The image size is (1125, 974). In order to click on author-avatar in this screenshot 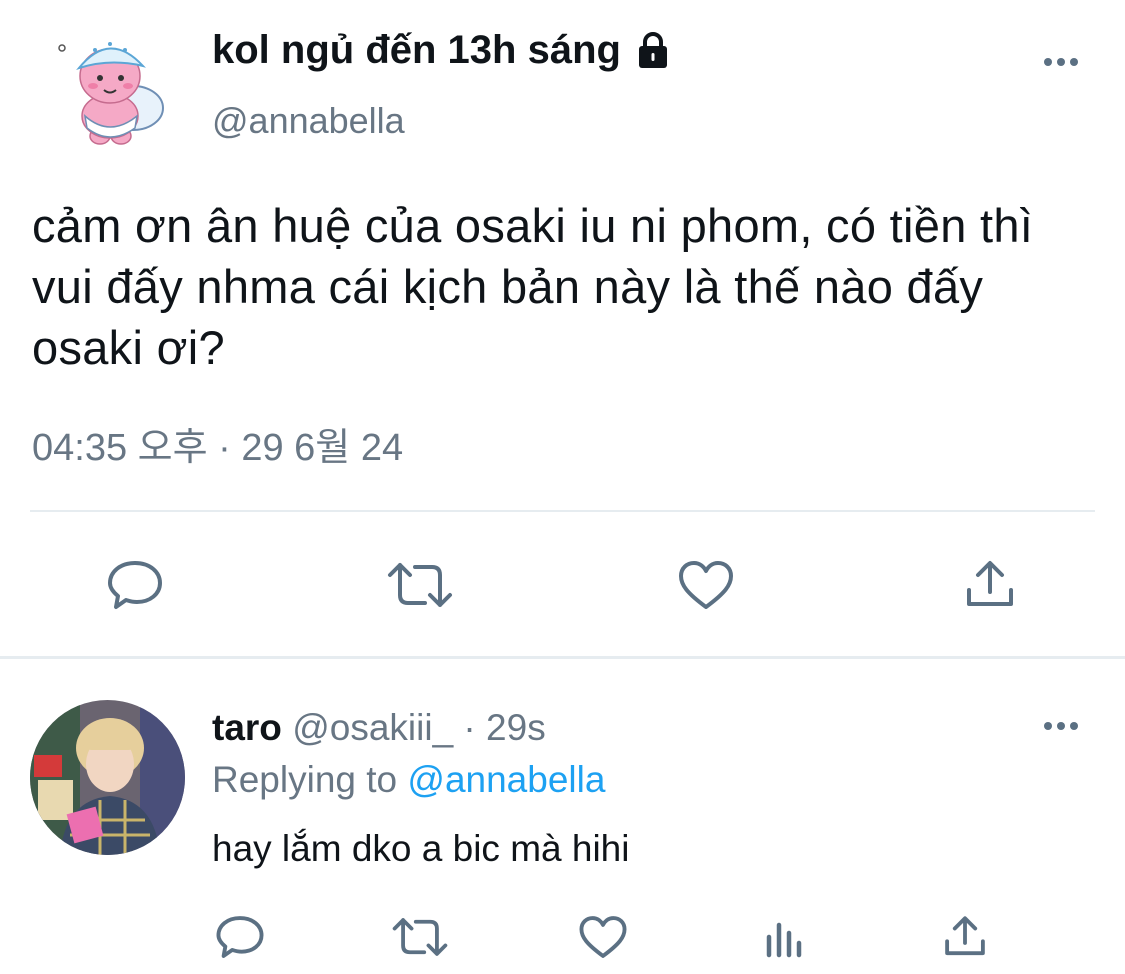, I will do `click(115, 89)`.